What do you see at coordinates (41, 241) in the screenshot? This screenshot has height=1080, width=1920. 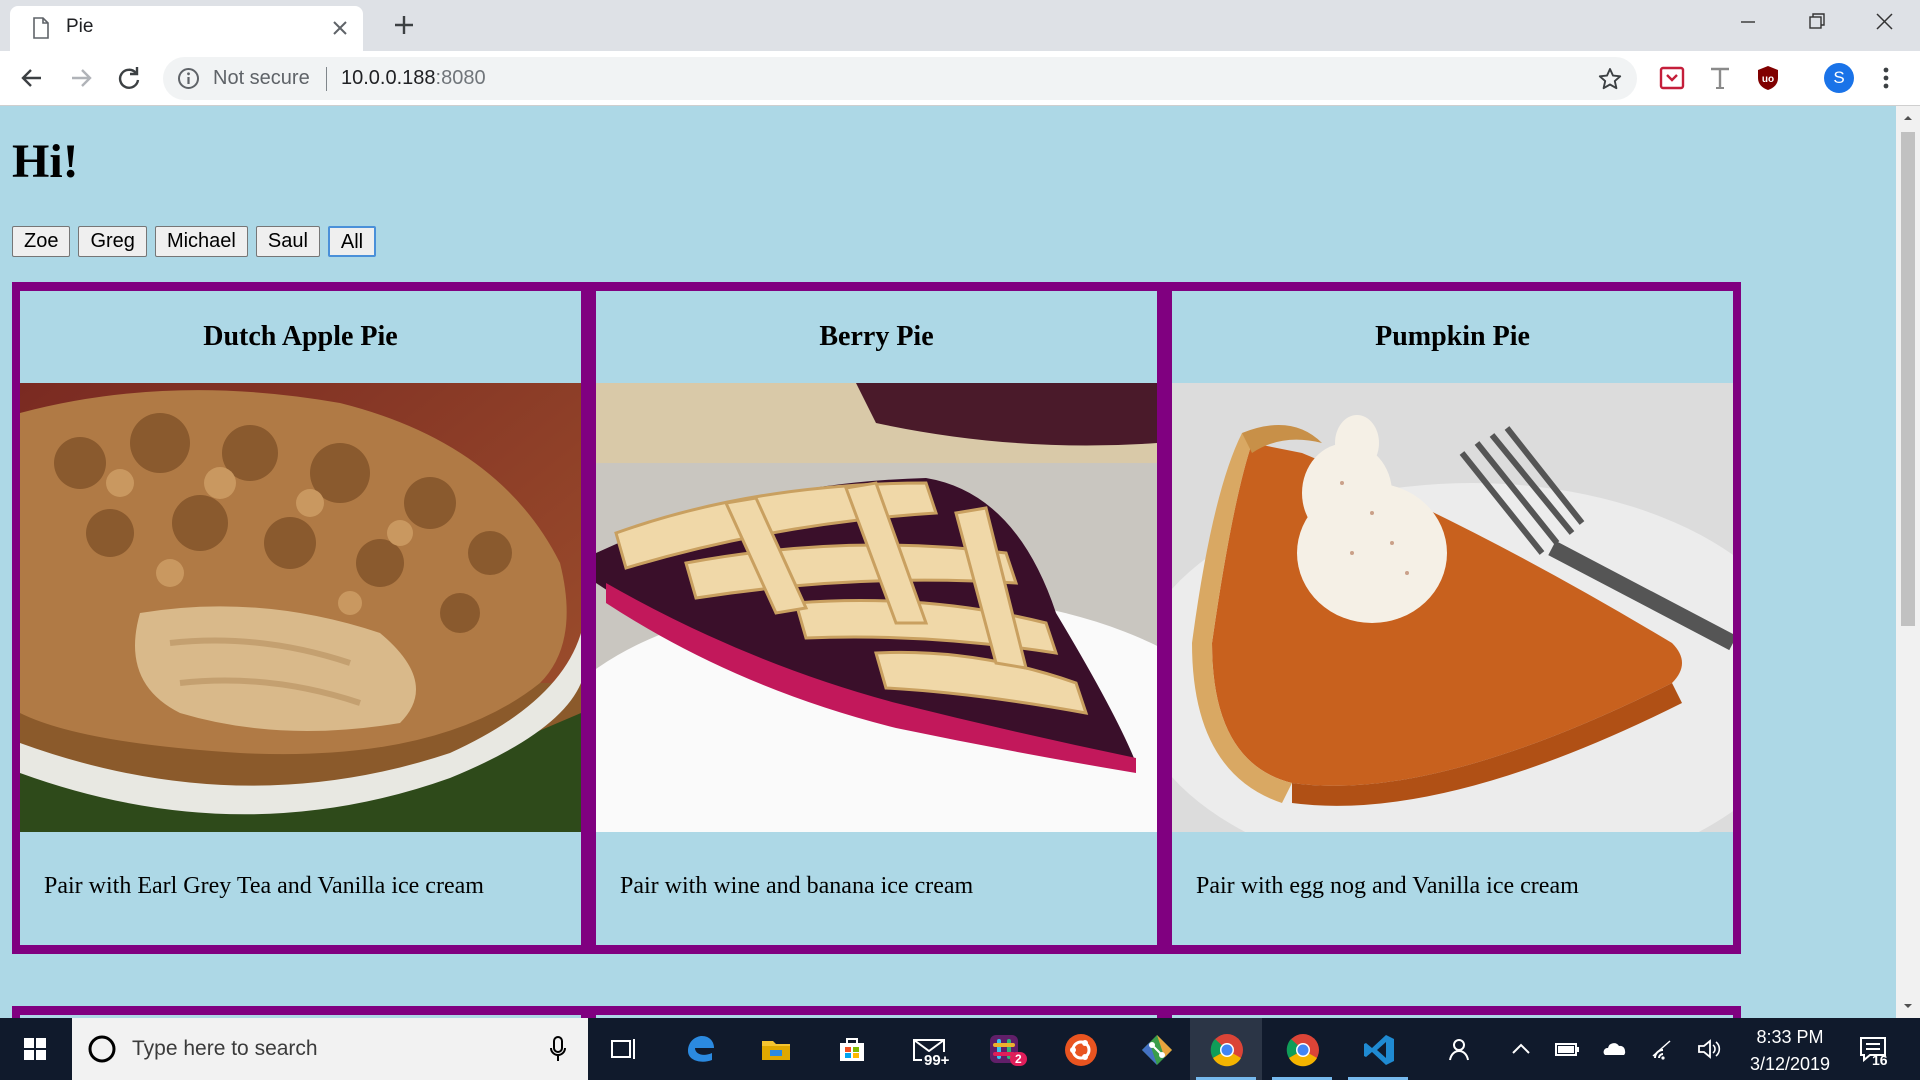 I see `filter-button-zoe: Zoe` at bounding box center [41, 241].